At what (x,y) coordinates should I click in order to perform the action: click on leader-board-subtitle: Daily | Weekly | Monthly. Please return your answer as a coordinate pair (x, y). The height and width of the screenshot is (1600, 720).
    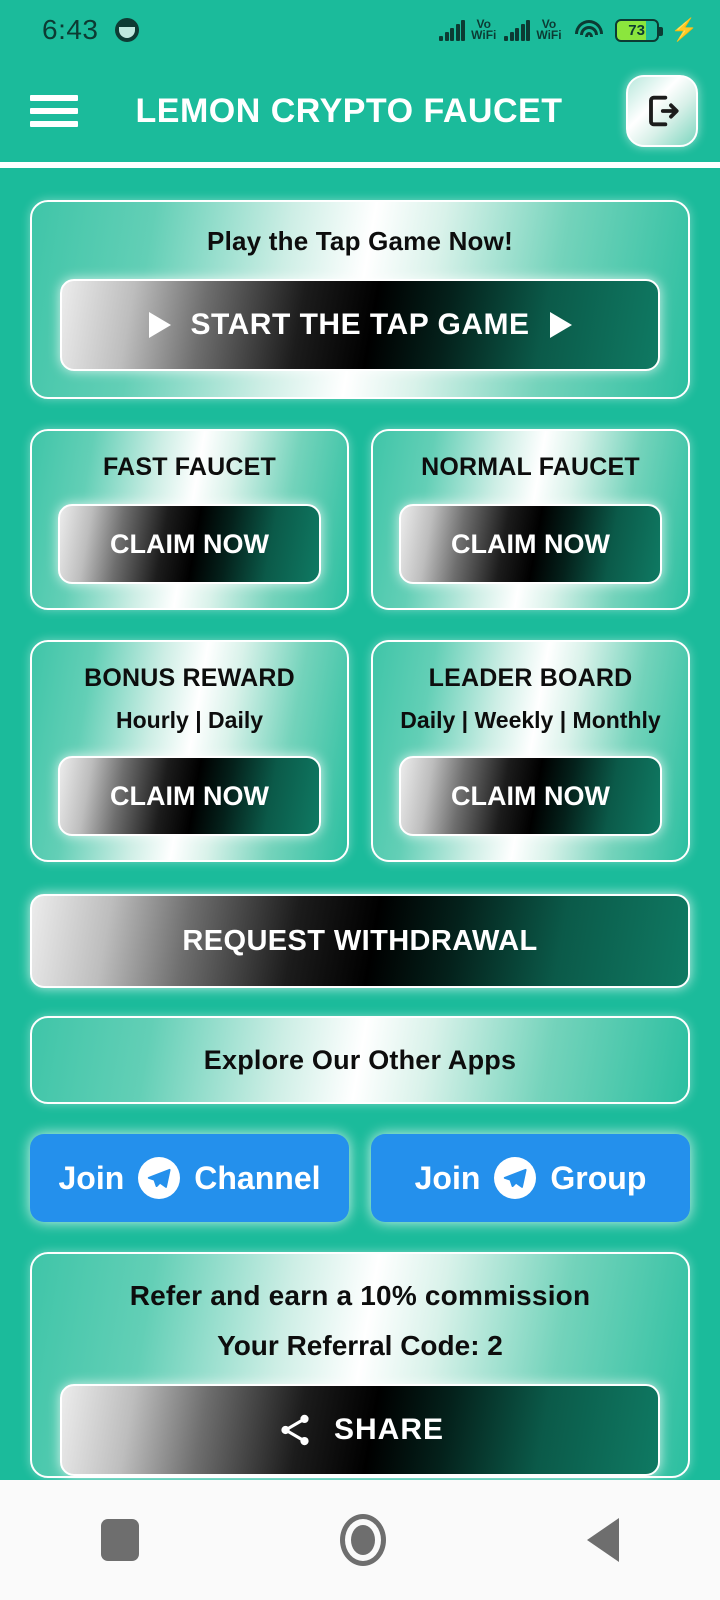
    Looking at the image, I should click on (530, 720).